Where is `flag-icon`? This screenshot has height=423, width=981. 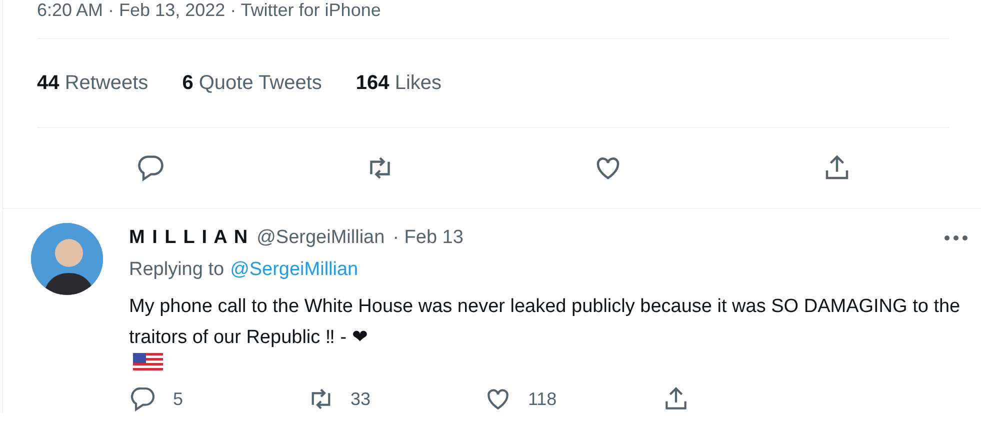 flag-icon is located at coordinates (148, 363).